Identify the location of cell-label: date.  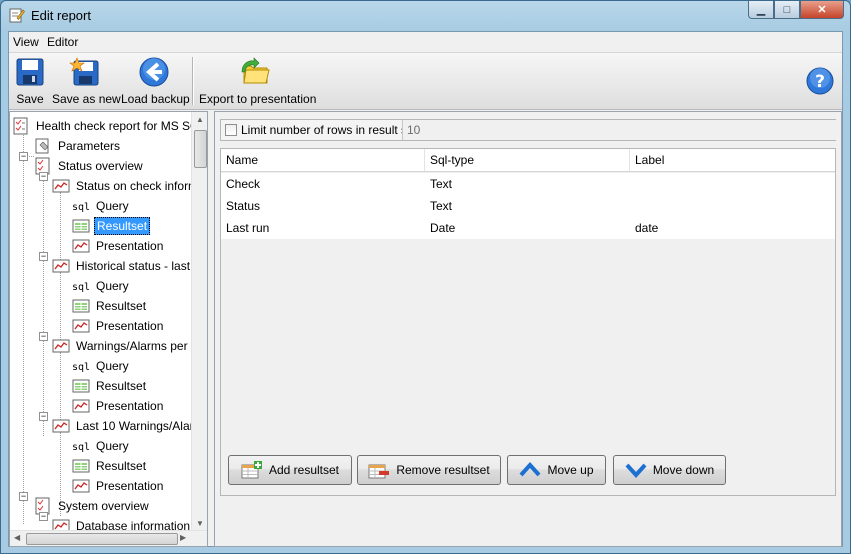
(647, 228).